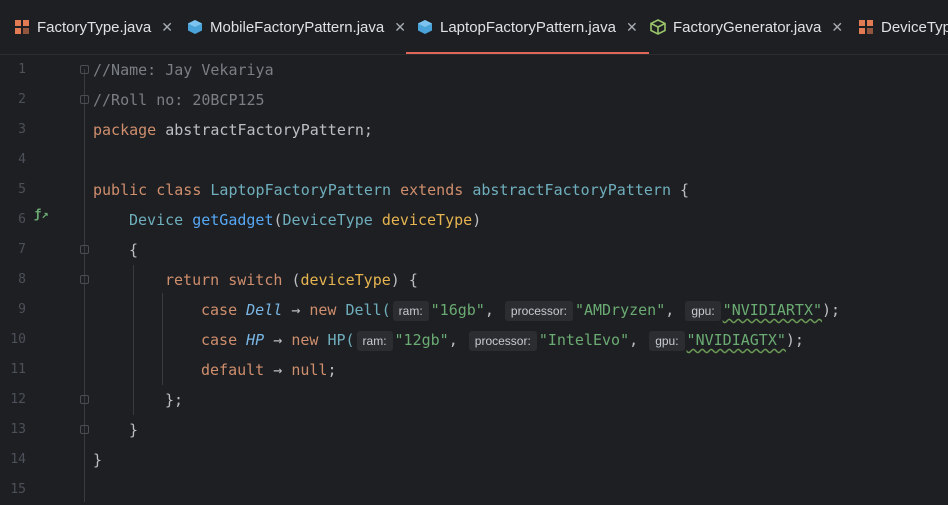 The width and height of the screenshot is (948, 505). Describe the element at coordinates (22, 249) in the screenshot. I see `line-number: 7` at that location.